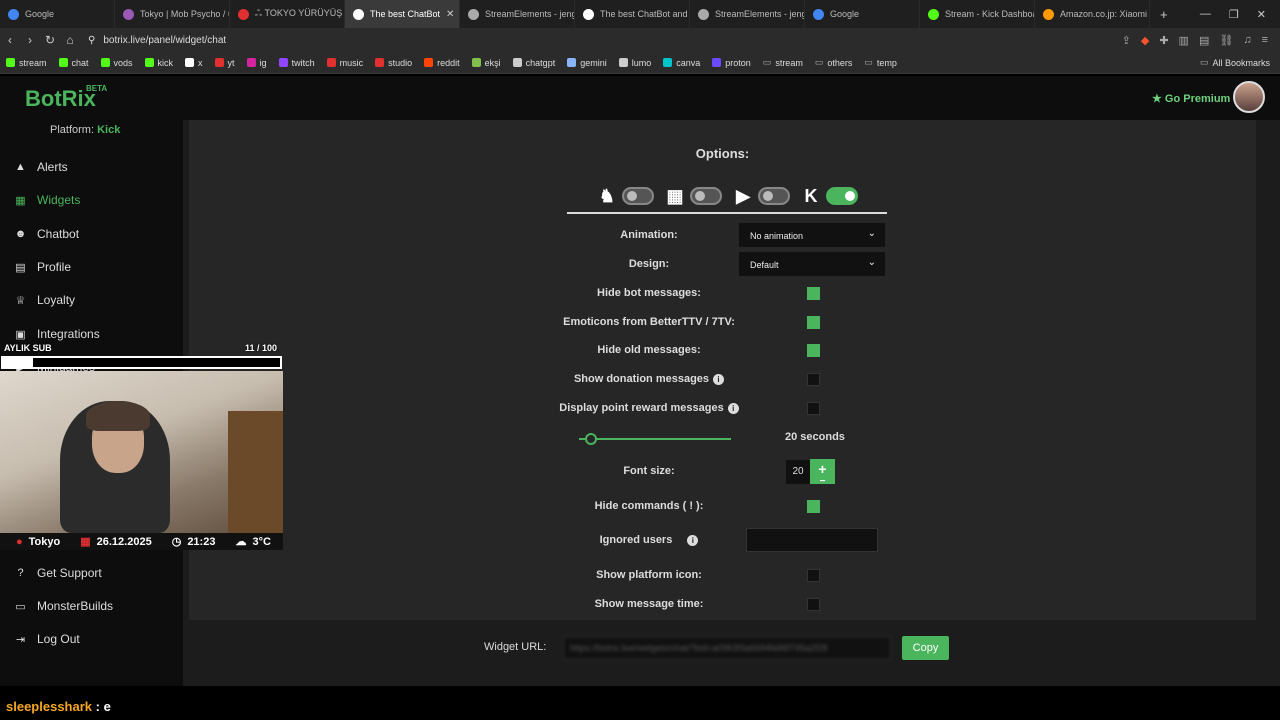 The height and width of the screenshot is (720, 1280). Describe the element at coordinates (165, 62) in the screenshot. I see `bookmark-label: kick` at that location.